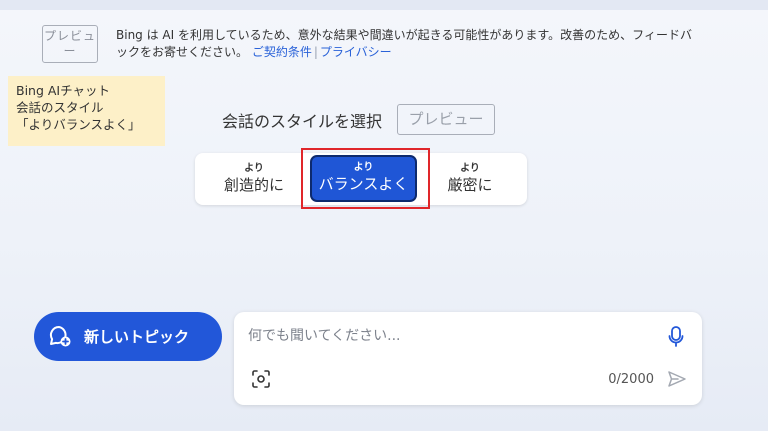 This screenshot has width=768, height=431. I want to click on privacy-link: プライバシー, so click(356, 52).